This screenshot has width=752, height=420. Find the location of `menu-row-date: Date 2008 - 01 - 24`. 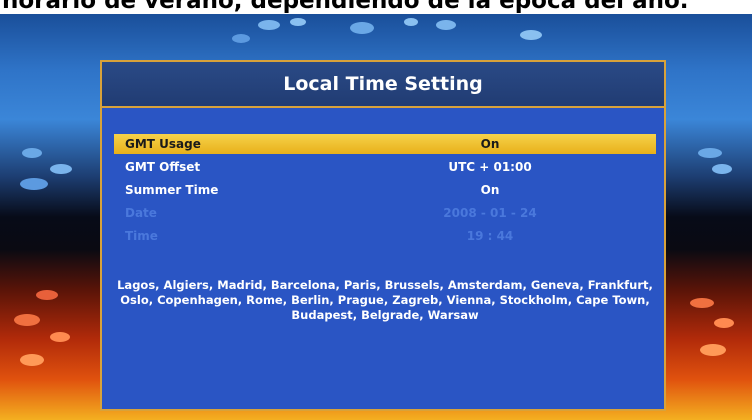

menu-row-date: Date 2008 - 01 - 24 is located at coordinates (385, 213).